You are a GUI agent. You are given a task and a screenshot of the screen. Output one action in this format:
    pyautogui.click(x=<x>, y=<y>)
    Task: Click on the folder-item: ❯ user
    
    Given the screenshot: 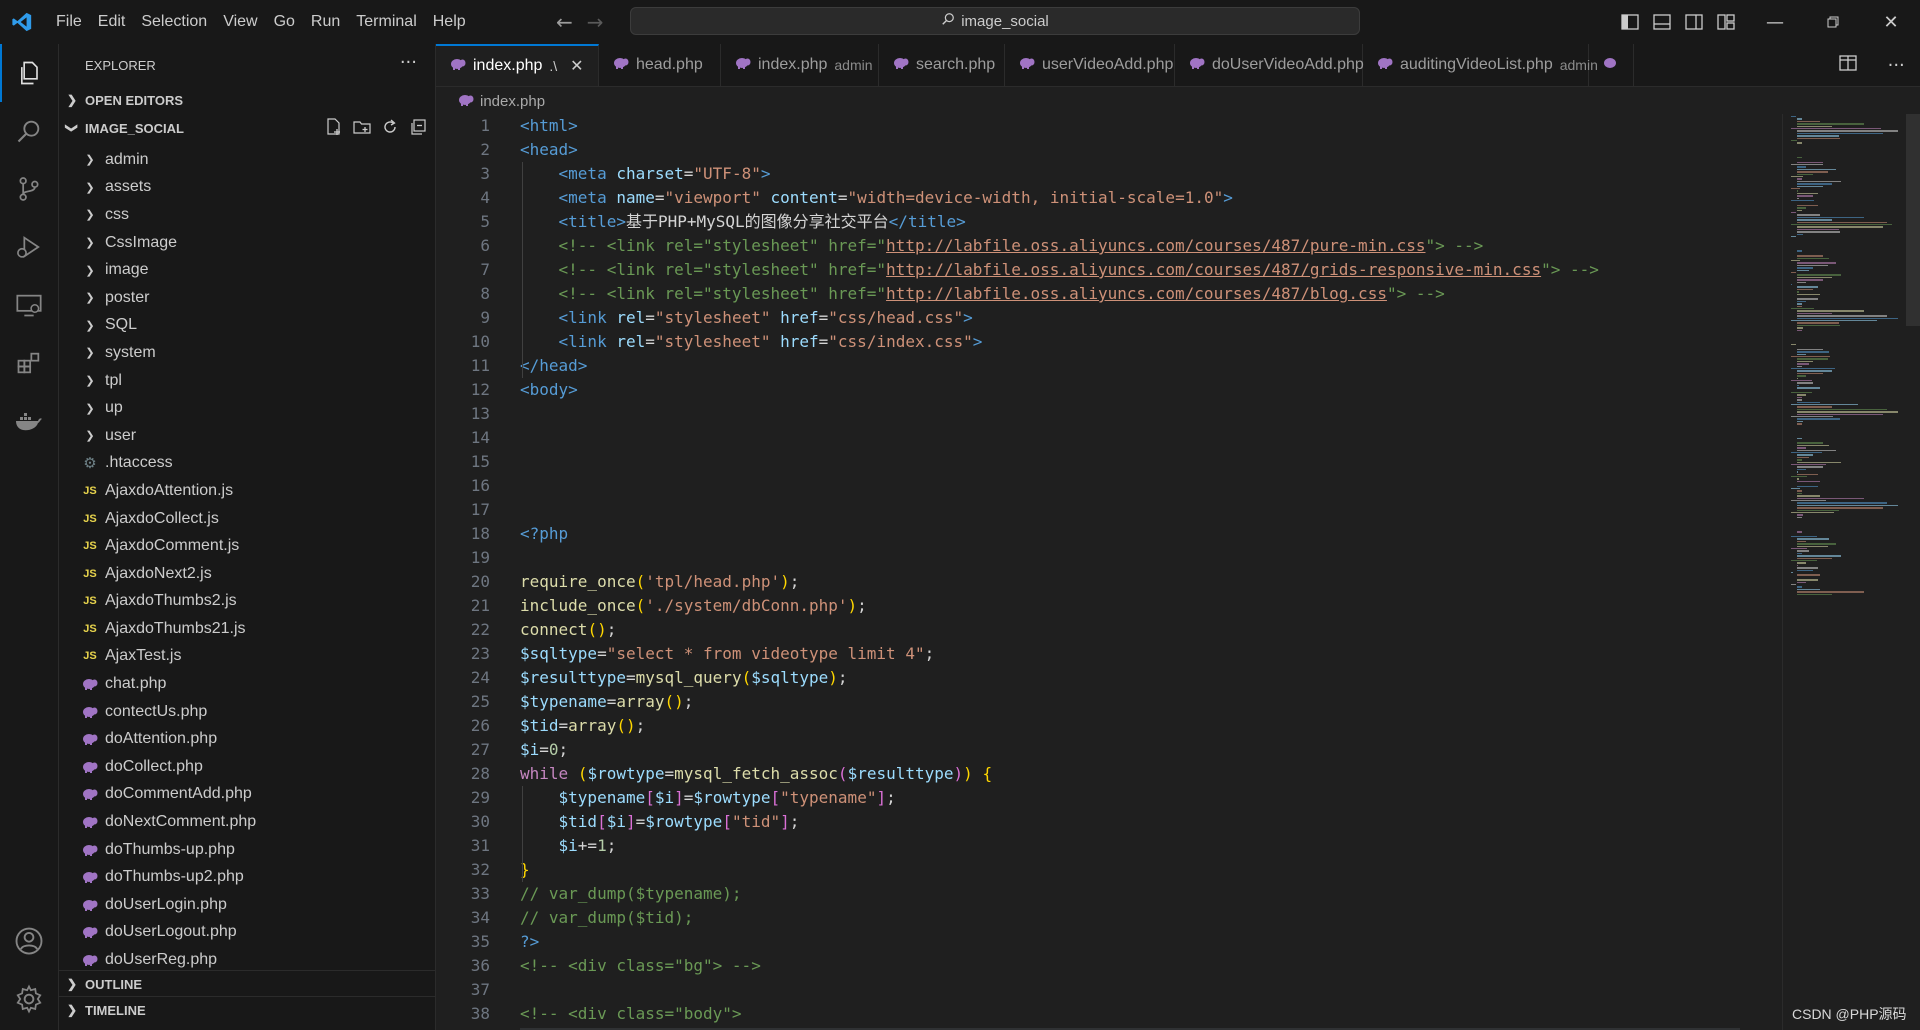 What is the action you would take?
    pyautogui.click(x=247, y=436)
    